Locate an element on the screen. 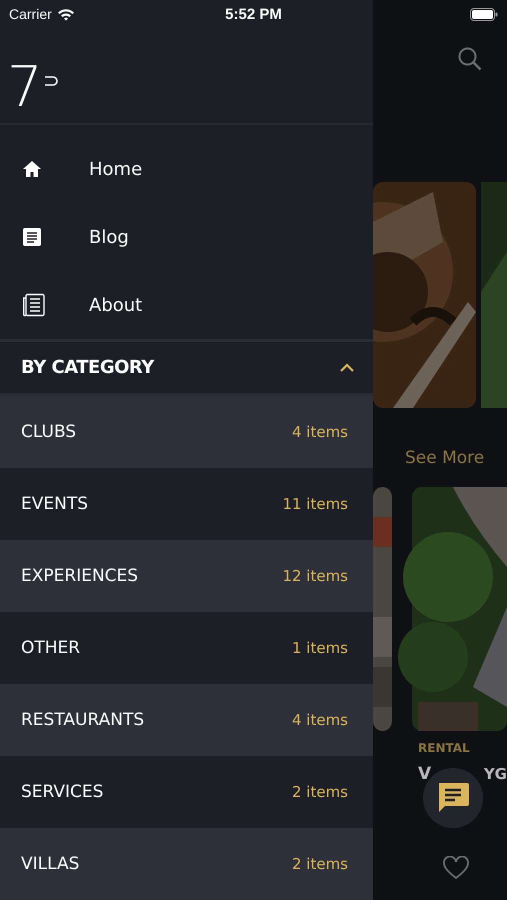  document-icon is located at coordinates (32, 237).